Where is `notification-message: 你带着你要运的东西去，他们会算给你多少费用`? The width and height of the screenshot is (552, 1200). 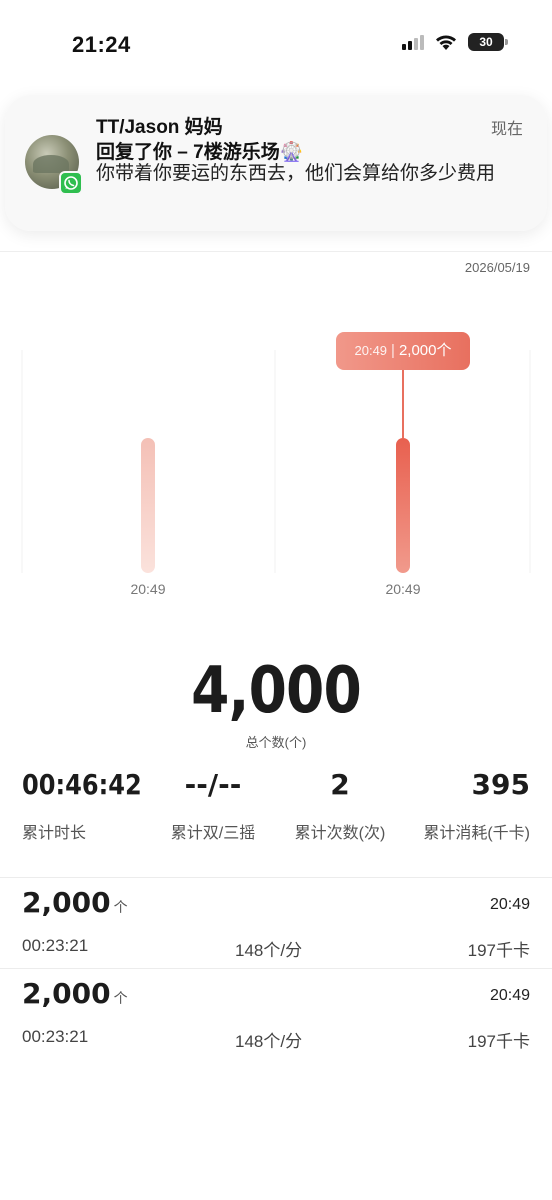
notification-message: 你带着你要运的东西去，他们会算给你多少费用 is located at coordinates (296, 173).